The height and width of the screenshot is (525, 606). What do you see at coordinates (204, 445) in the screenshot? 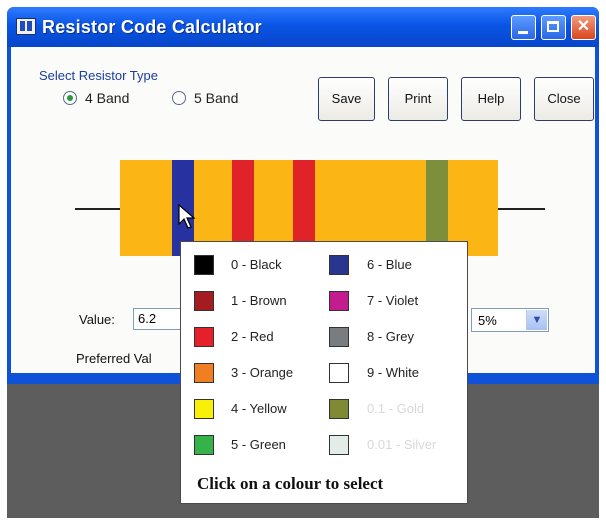
I see `swatch-green` at bounding box center [204, 445].